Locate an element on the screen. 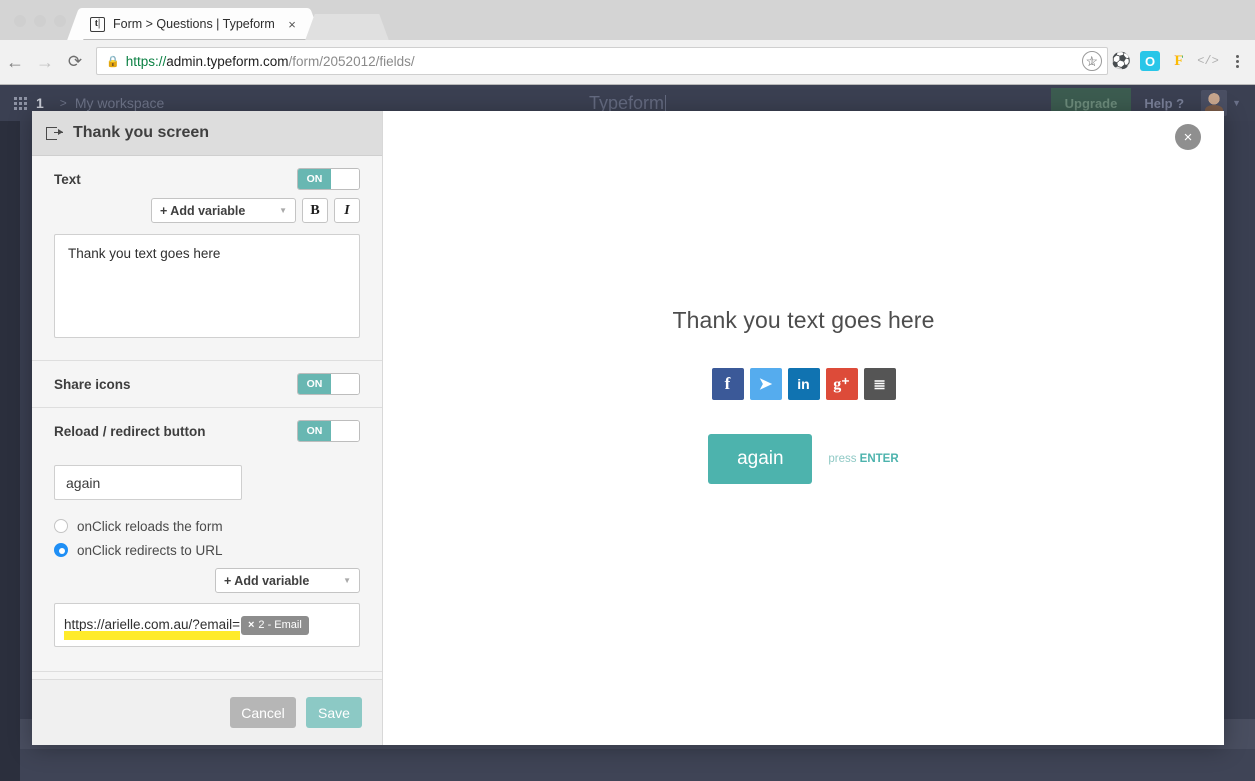 The image size is (1255, 781). radio-redirect-url: onClick redirects to URL is located at coordinates (207, 550).